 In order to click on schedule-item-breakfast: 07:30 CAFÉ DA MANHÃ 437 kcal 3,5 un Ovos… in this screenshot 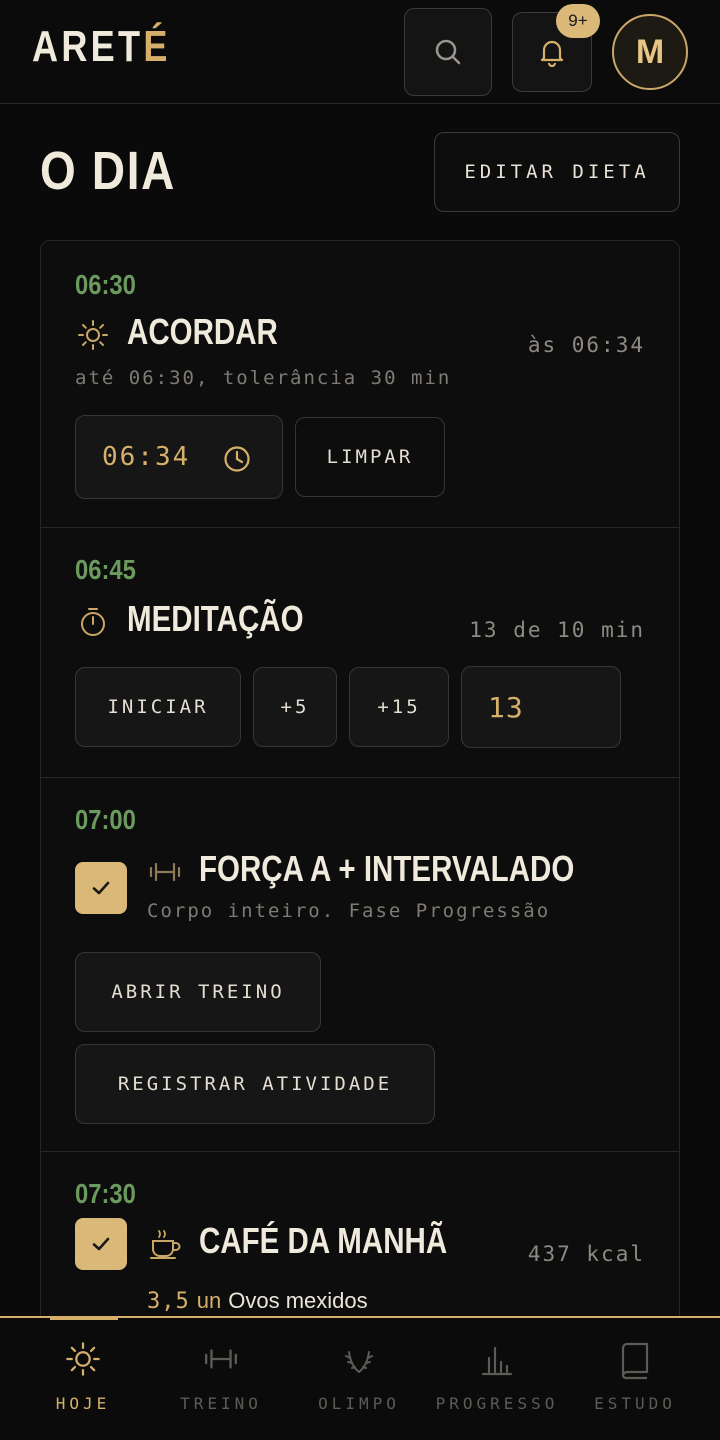, I will do `click(360, 1245)`.